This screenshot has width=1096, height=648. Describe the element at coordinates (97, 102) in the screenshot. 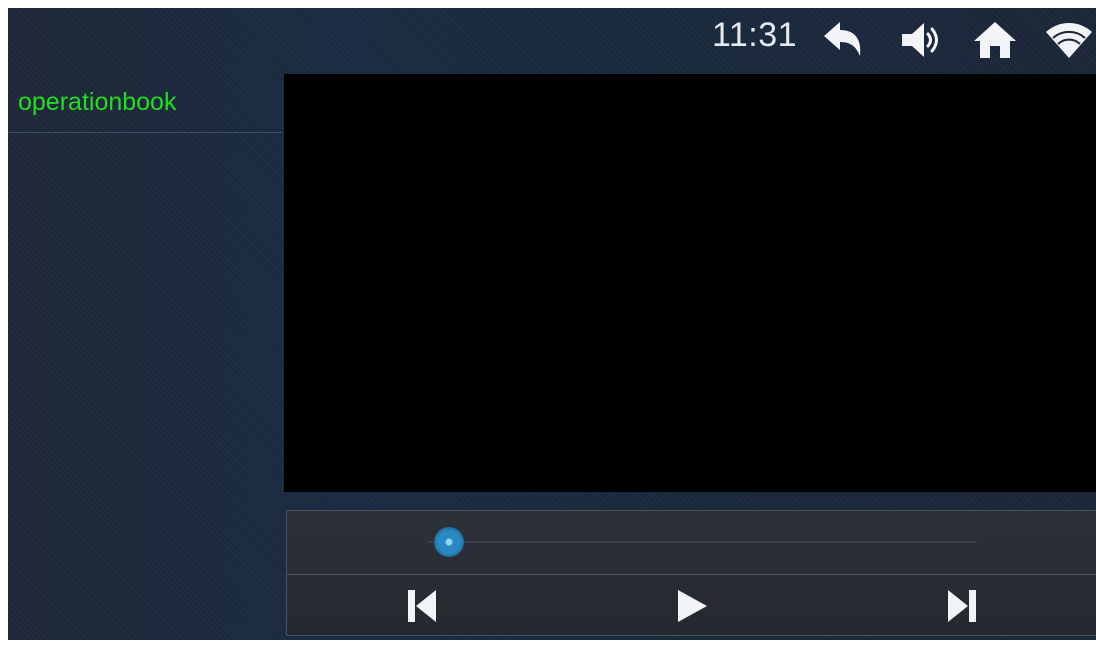

I see `sidebar-item-label: operationbook` at that location.